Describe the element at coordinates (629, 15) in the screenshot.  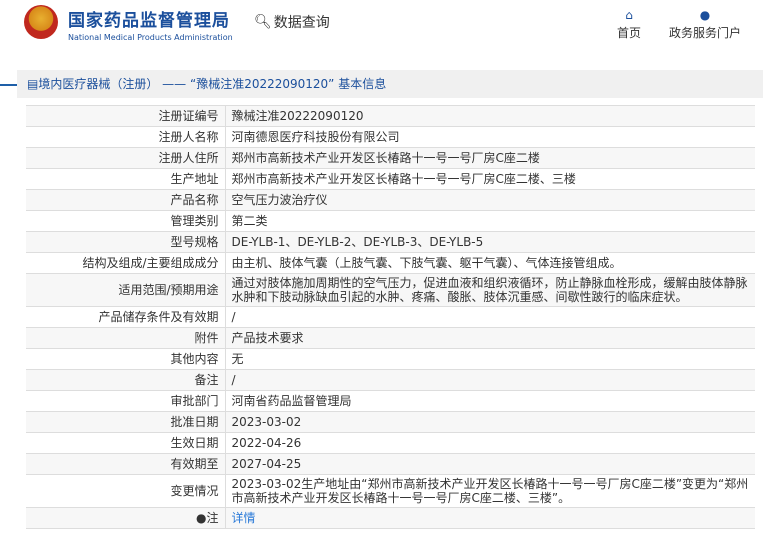
I see `home-icon: ⌂` at that location.